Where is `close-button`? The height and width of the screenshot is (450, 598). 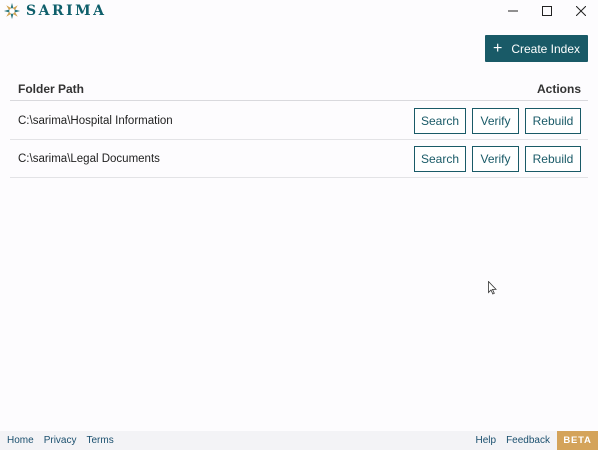
close-button is located at coordinates (581, 11).